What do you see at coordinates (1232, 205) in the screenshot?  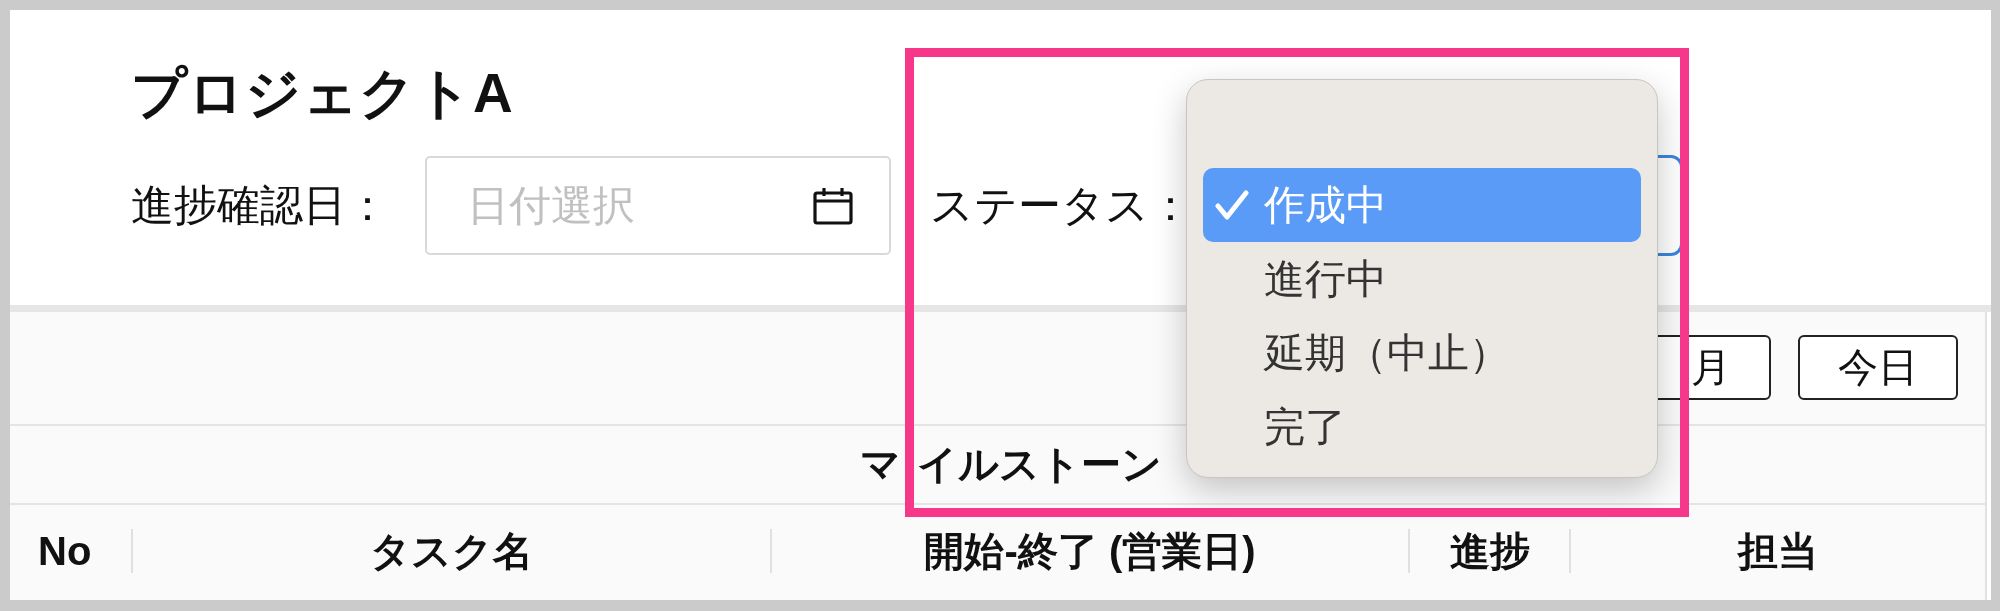 I see `check-icon` at bounding box center [1232, 205].